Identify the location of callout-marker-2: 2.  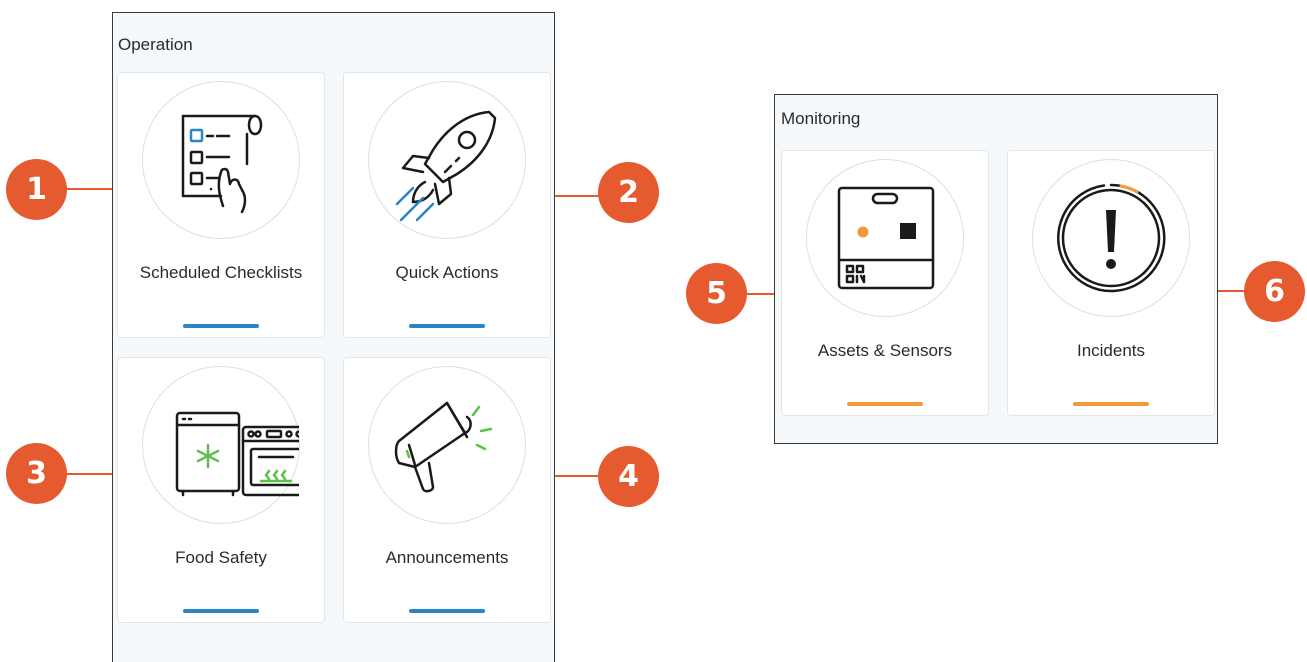
(628, 192).